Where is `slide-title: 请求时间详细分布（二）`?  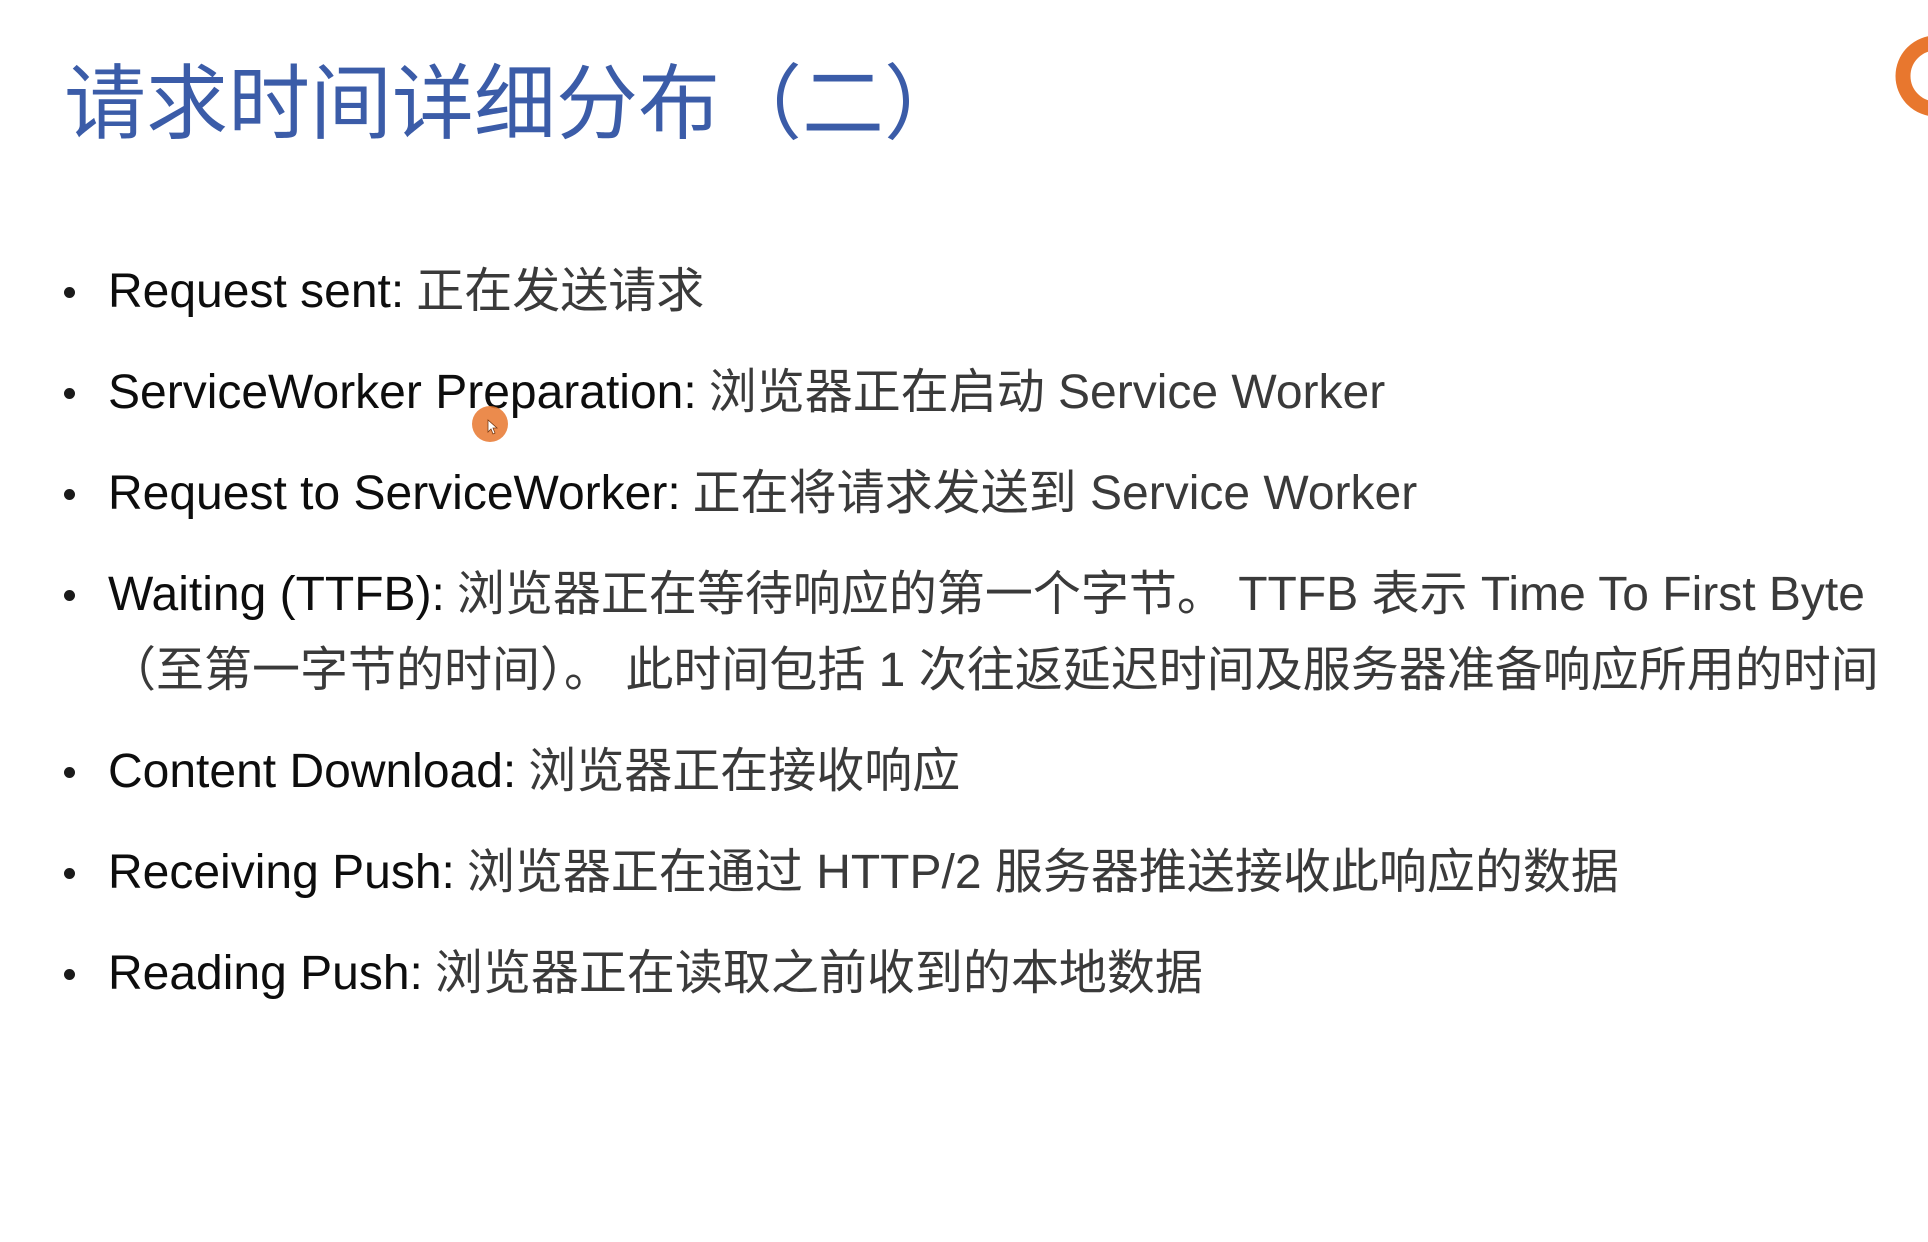 slide-title: 请求时间详细分布（二） is located at coordinates (515, 104).